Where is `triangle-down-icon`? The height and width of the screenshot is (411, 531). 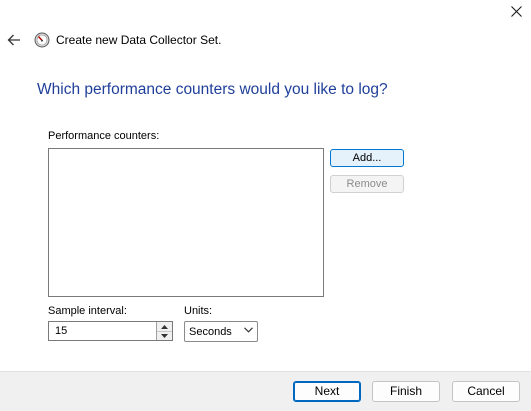
triangle-down-icon is located at coordinates (164, 335).